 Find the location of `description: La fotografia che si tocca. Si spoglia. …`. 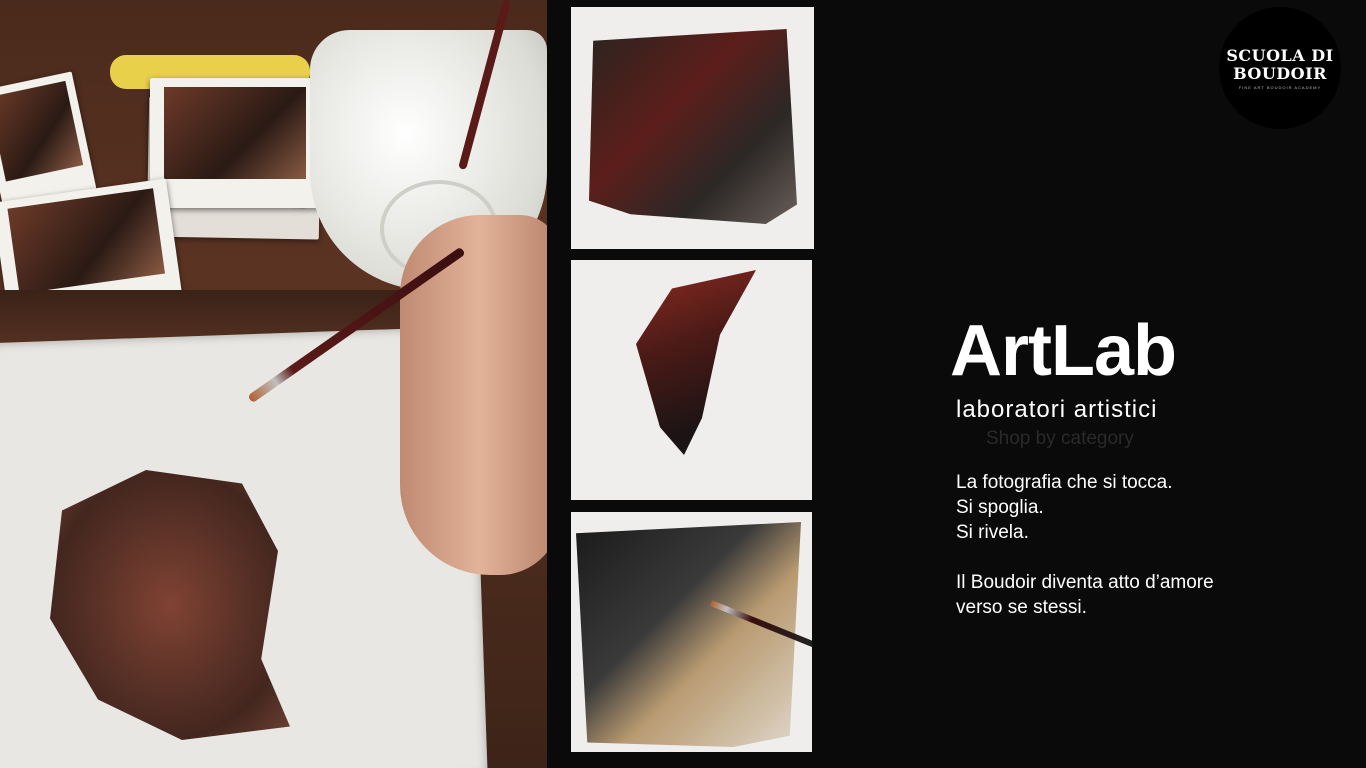

description: La fotografia che si tocca. Si spoglia. … is located at coordinates (1085, 545).